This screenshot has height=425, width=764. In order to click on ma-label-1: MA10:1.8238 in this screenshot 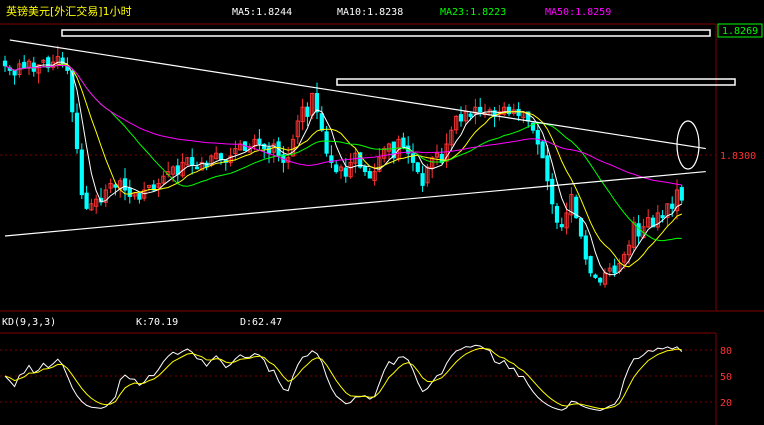, I will do `click(370, 12)`.